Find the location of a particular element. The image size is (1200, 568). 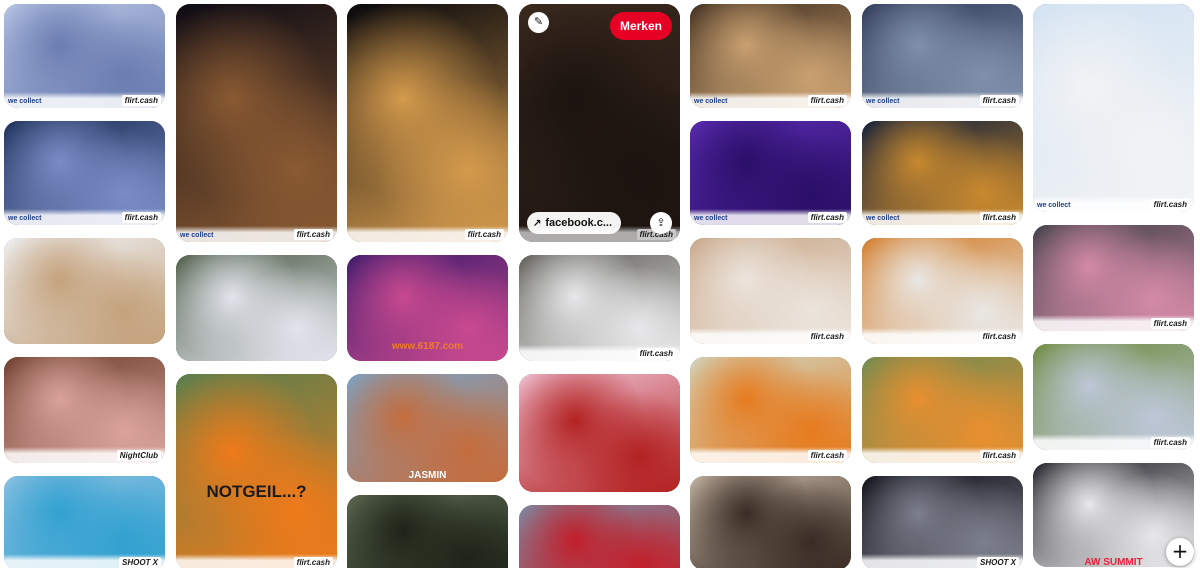

pin-powder-tower: flirt.cash we collect is located at coordinates (256, 123).